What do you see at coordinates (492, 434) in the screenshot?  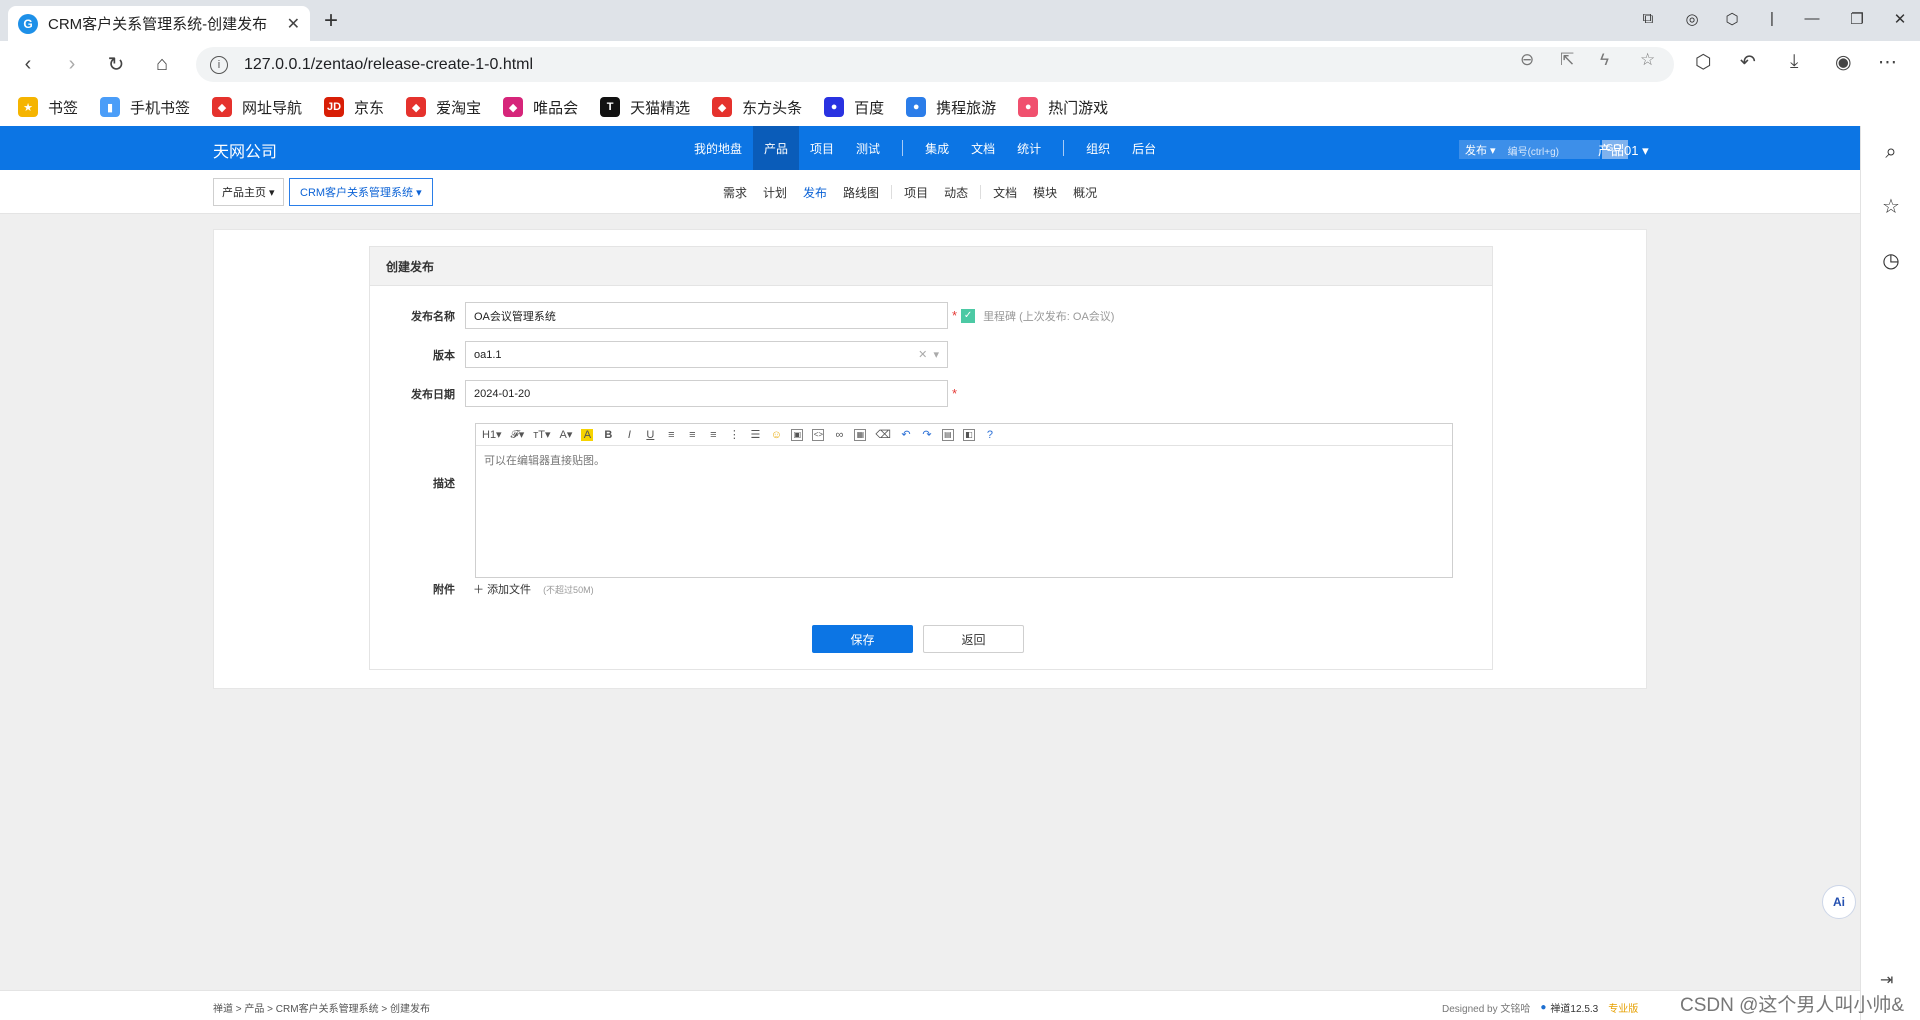 I see `heading-icon: H1▾` at bounding box center [492, 434].